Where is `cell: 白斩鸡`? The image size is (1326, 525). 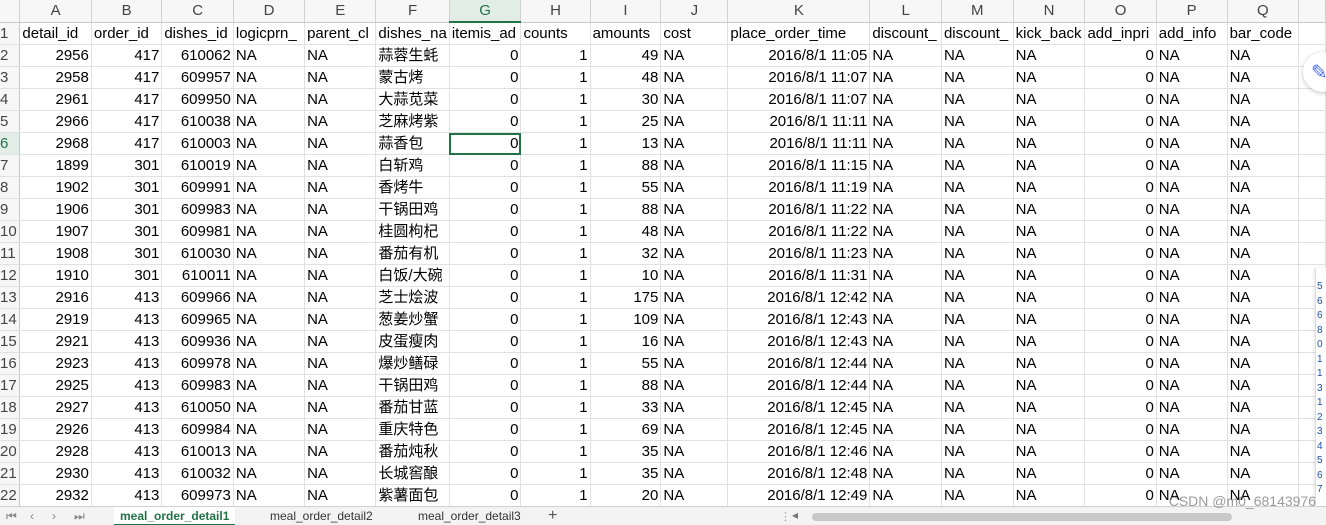 cell: 白斩鸡 is located at coordinates (412, 165).